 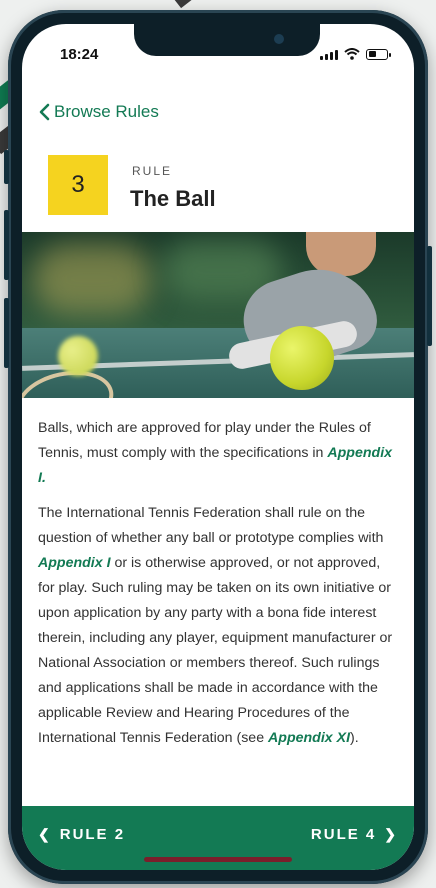 I want to click on signal-icon, so click(x=329, y=54).